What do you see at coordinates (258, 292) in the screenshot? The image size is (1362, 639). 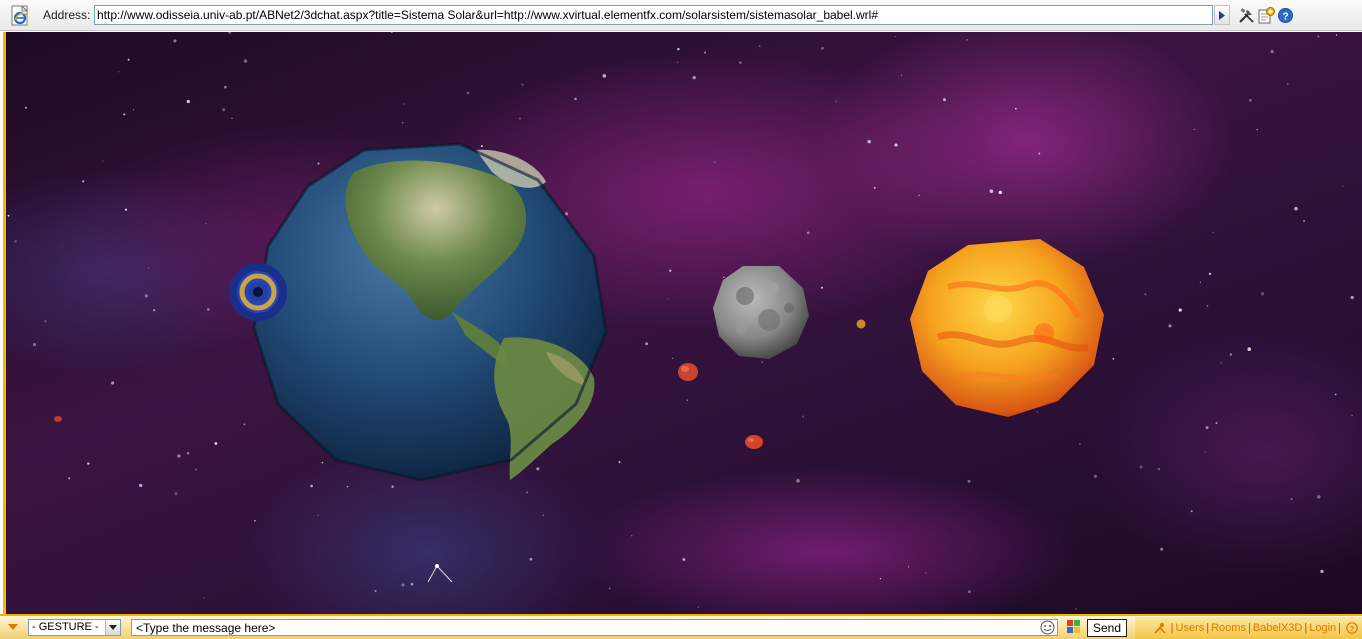 I see `navigation-target-icon` at bounding box center [258, 292].